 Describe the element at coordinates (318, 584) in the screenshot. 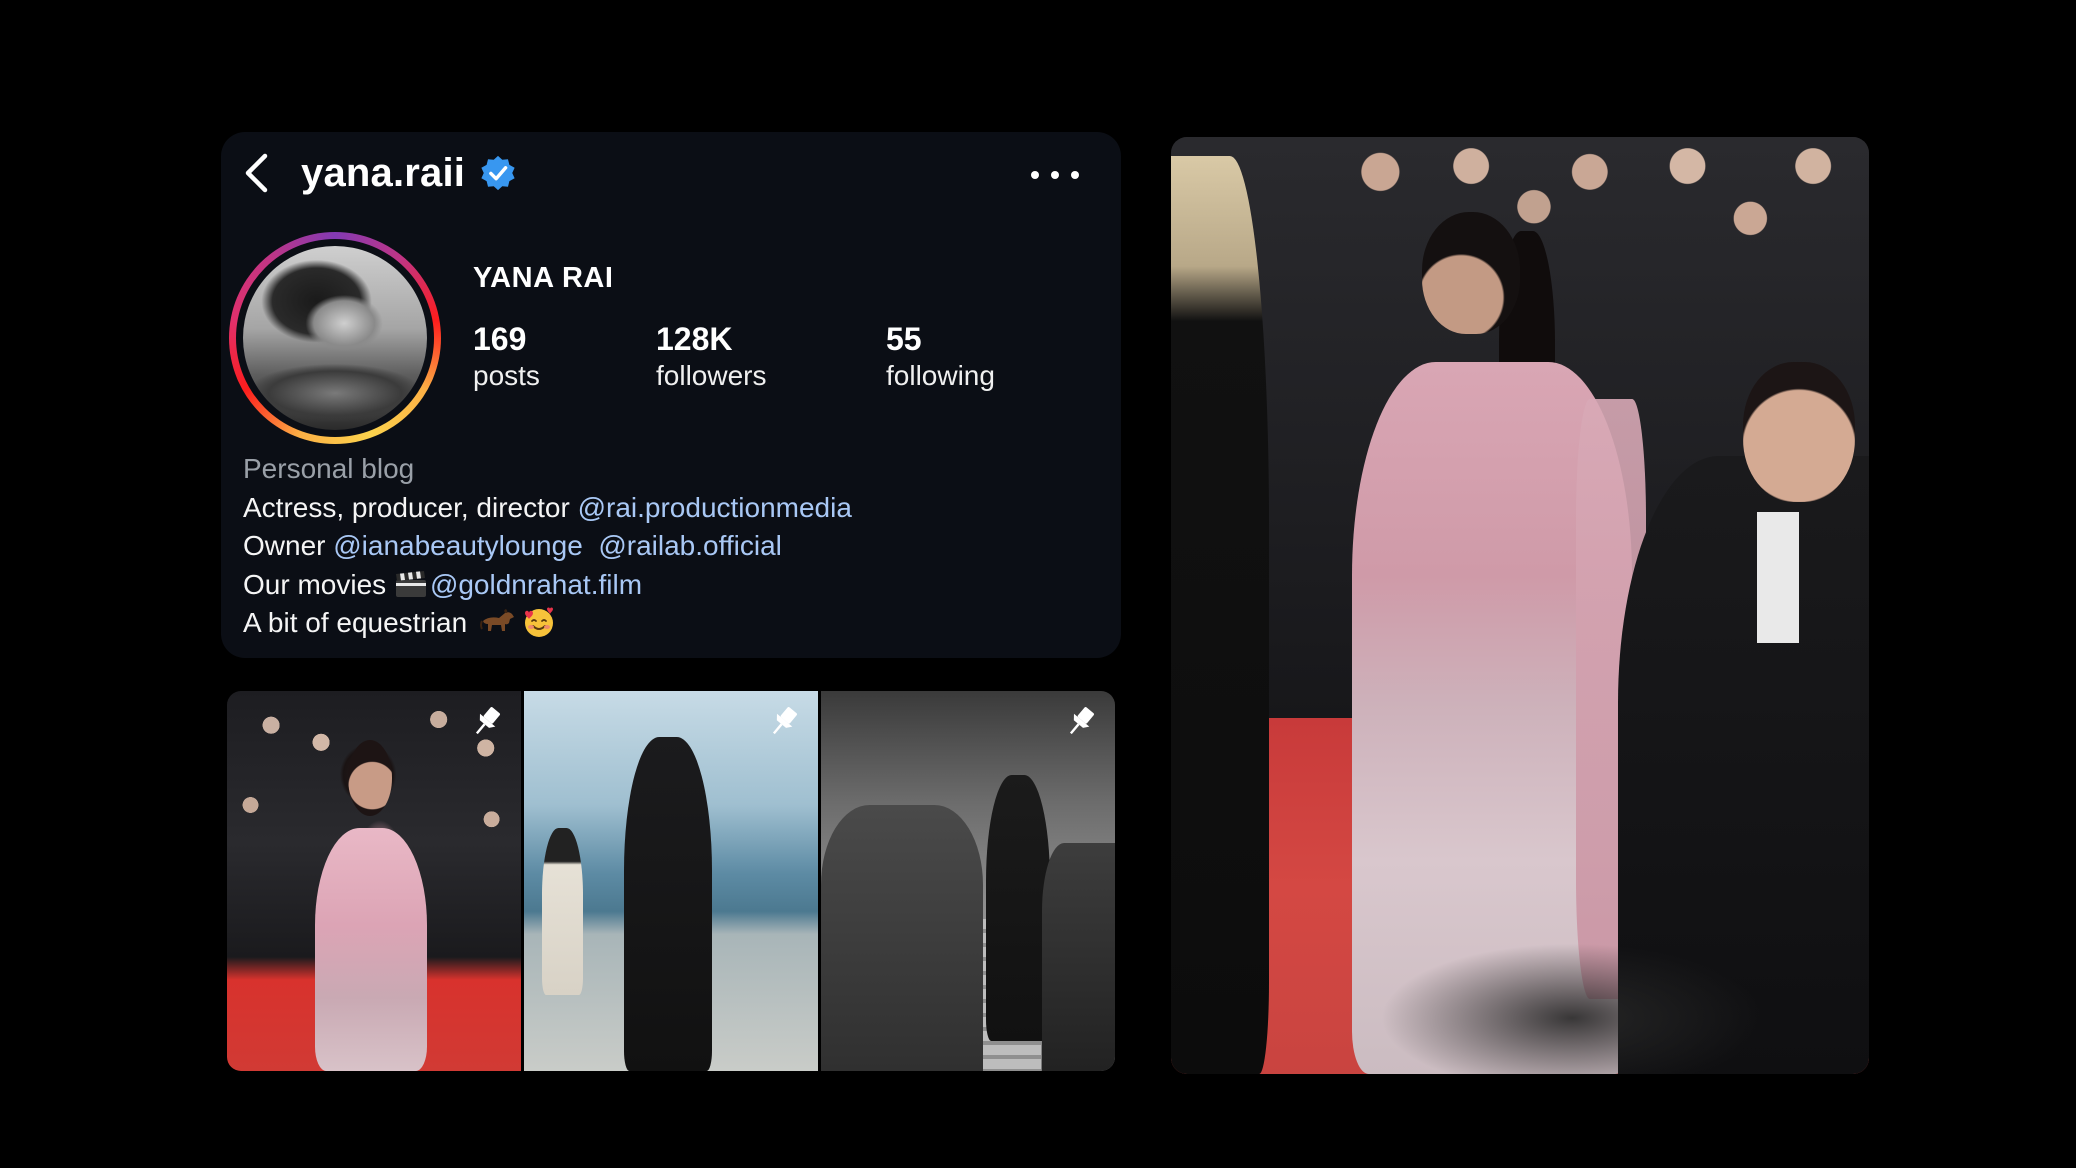

I see `bio-line-3-text: Our movies` at that location.